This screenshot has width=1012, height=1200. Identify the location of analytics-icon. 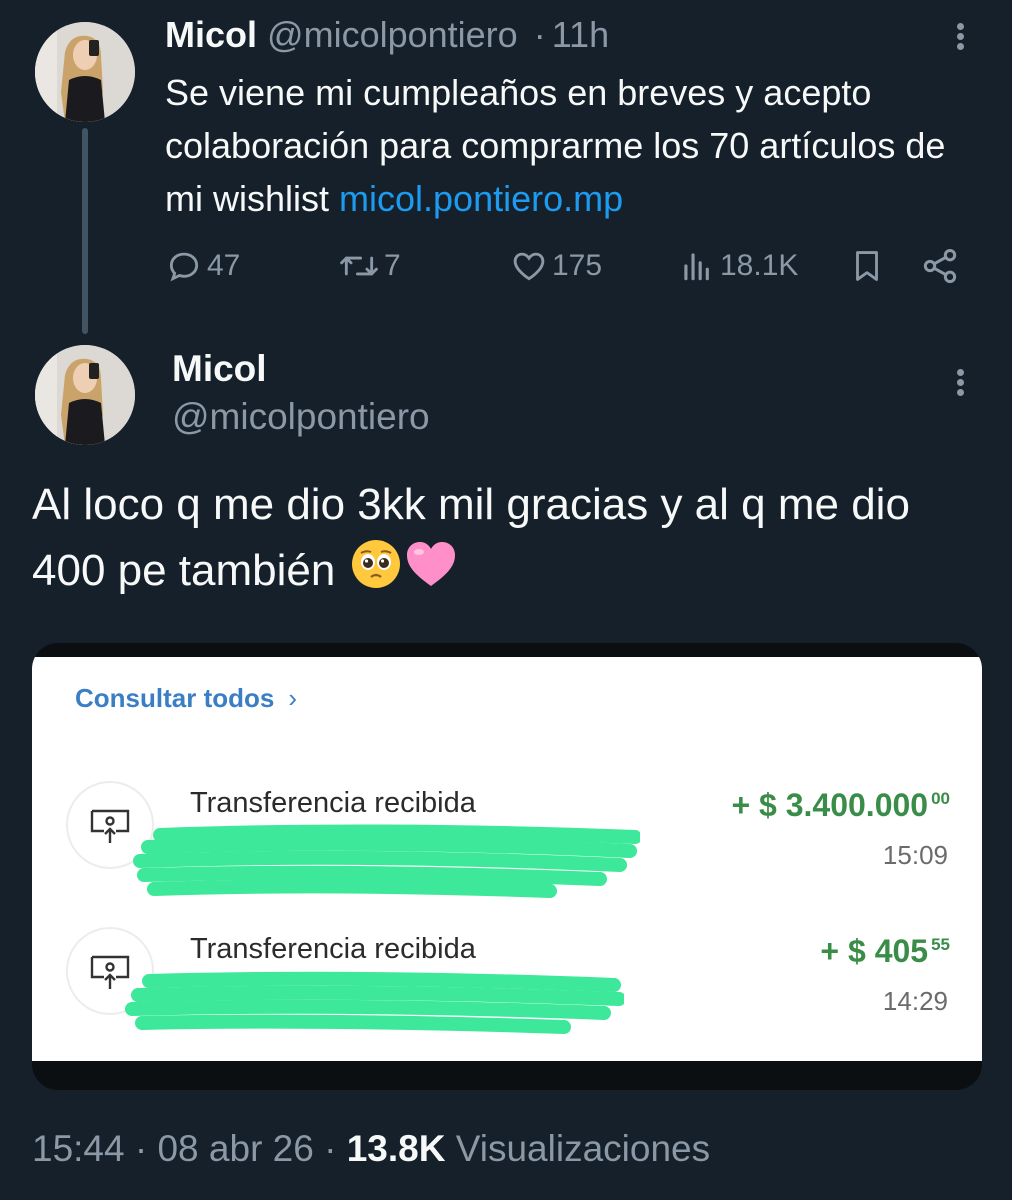
(696, 267).